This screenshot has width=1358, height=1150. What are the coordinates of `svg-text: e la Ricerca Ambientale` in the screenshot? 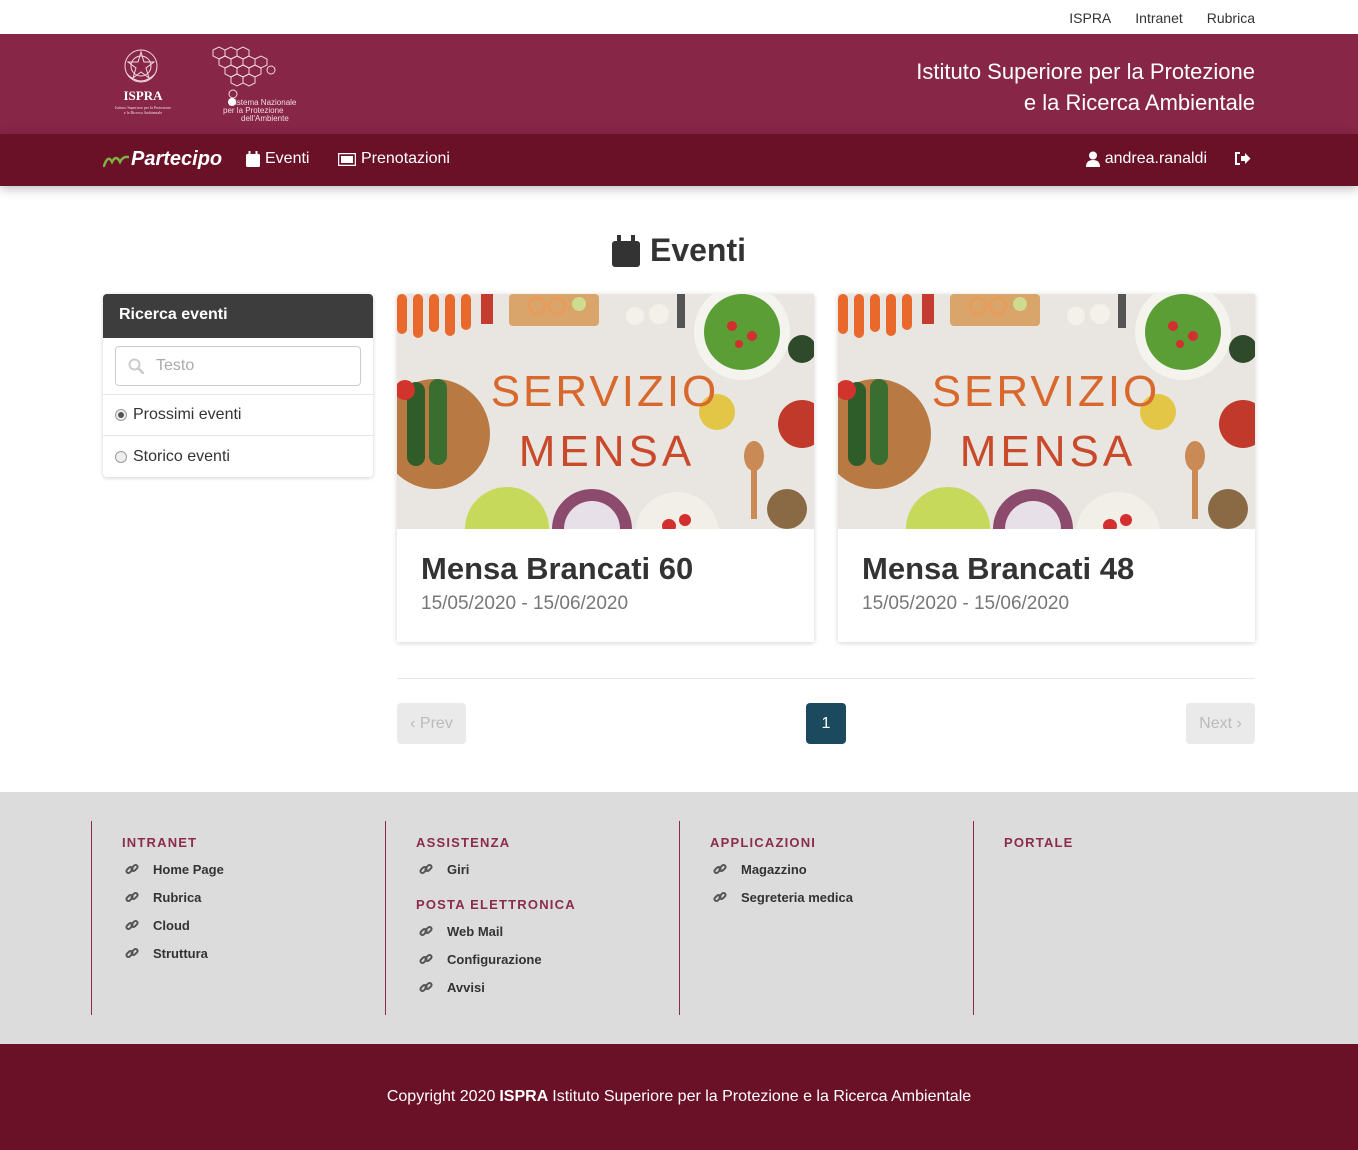 It's located at (143, 112).